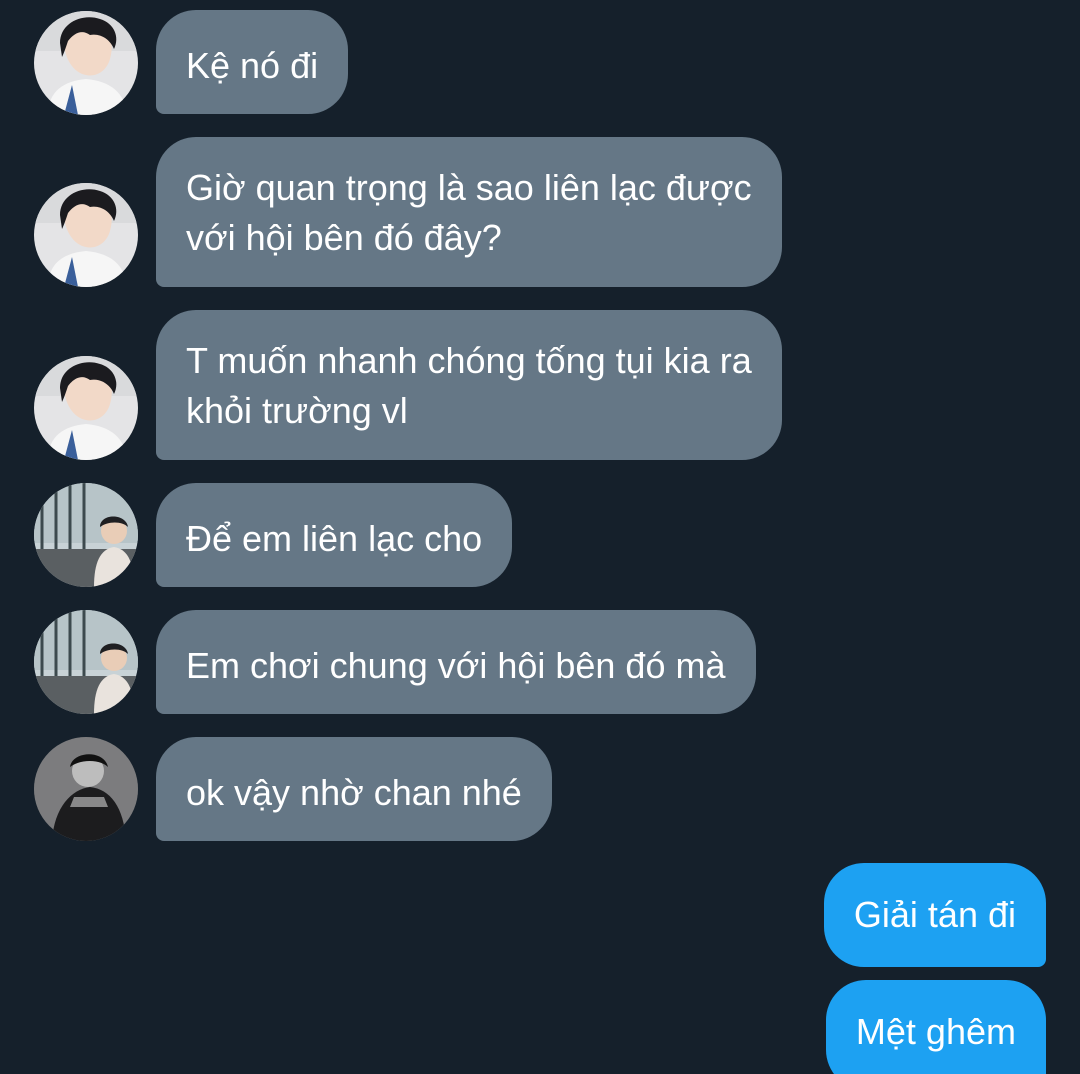 Image resolution: width=1080 pixels, height=1074 pixels. I want to click on message-text: ok vậy nhờ chan nhé, so click(354, 792).